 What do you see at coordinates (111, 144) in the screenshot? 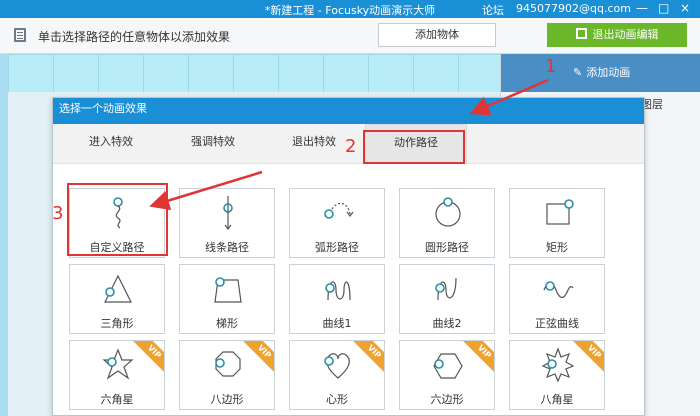
I see `tab-enter-effect: 进入特效` at bounding box center [111, 144].